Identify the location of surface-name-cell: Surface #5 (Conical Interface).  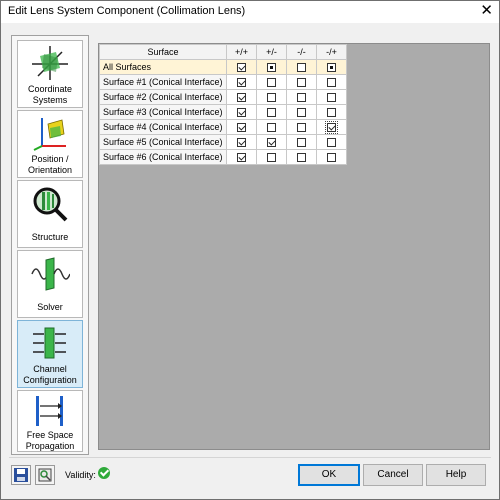
(163, 142).